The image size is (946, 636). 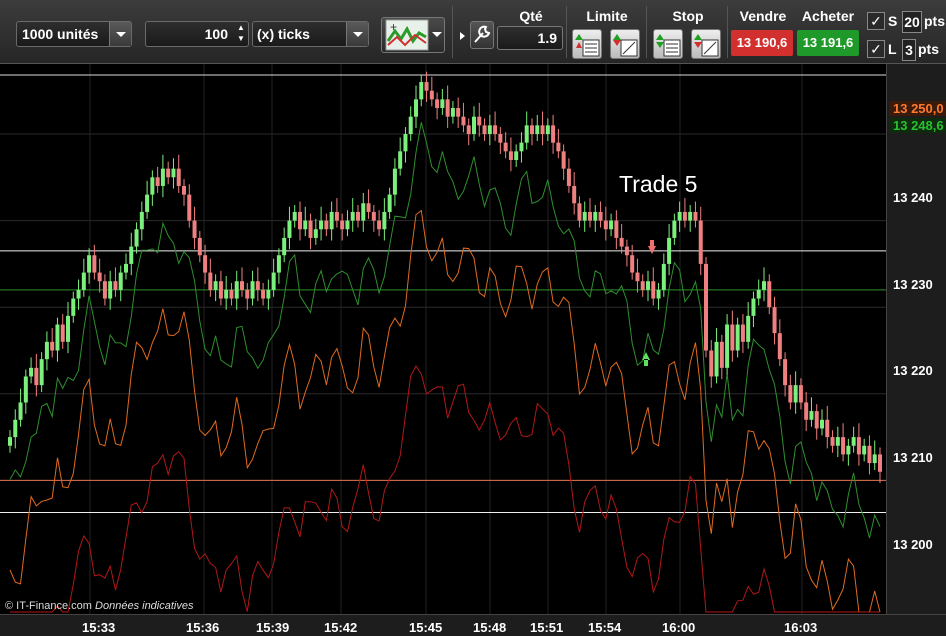 I want to click on x-tick: 16:00, so click(x=679, y=627).